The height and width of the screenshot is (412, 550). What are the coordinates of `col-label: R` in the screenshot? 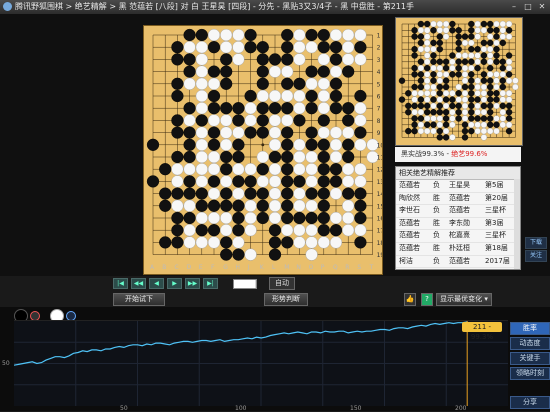 It's located at (347, 267).